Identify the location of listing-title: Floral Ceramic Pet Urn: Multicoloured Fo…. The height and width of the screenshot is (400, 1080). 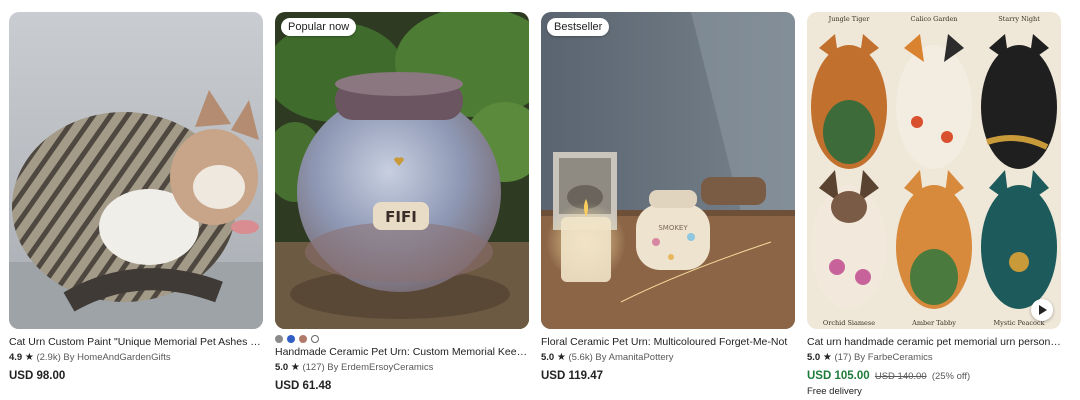
(668, 342).